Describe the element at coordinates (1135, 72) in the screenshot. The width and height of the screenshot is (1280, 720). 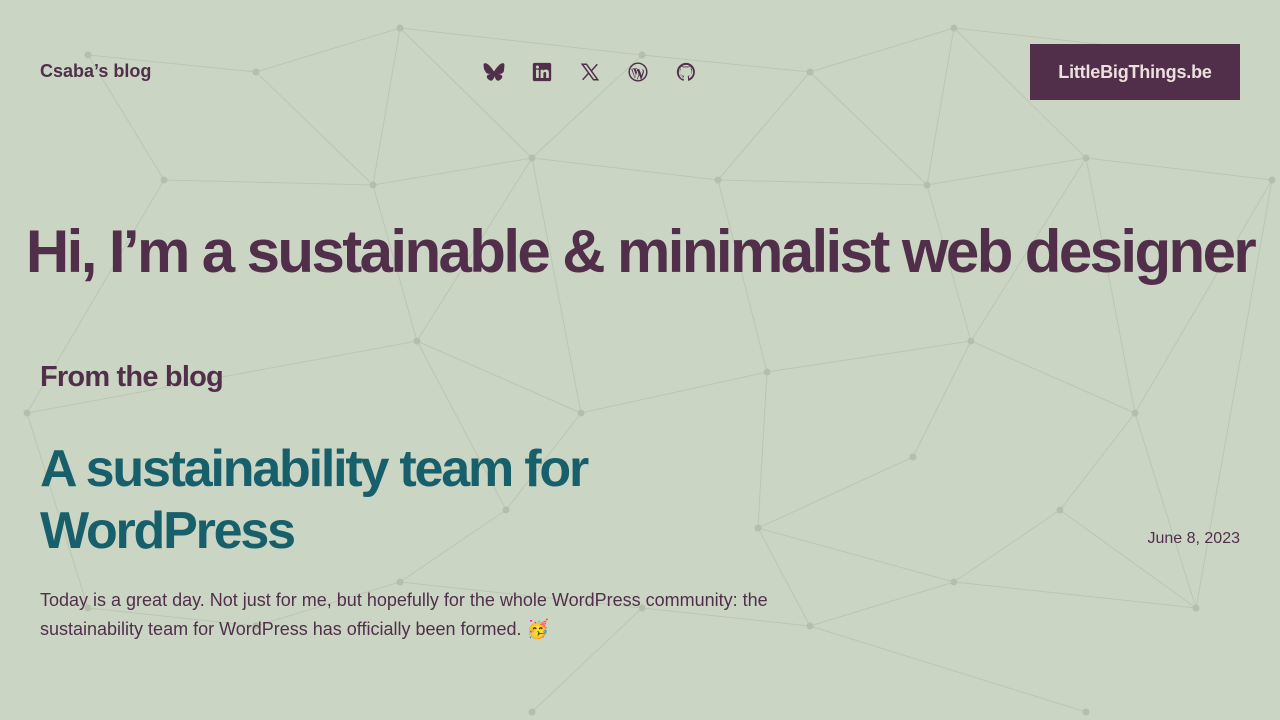
I see `littlebigthings-button: LittleBigThings.be` at that location.